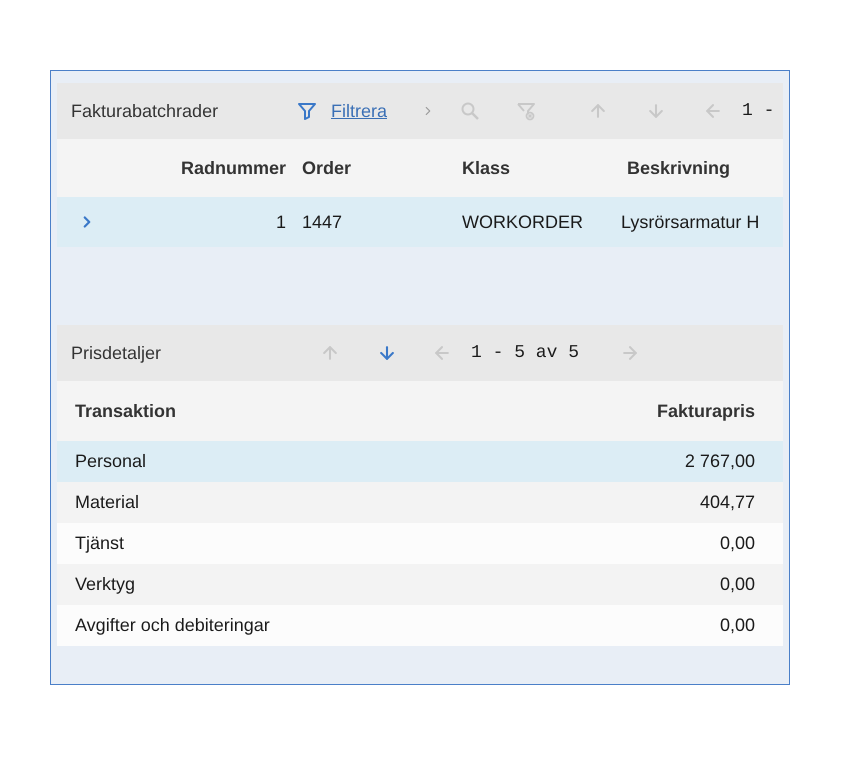 This screenshot has width=842, height=760. I want to click on arrow-down-icon, so click(387, 353).